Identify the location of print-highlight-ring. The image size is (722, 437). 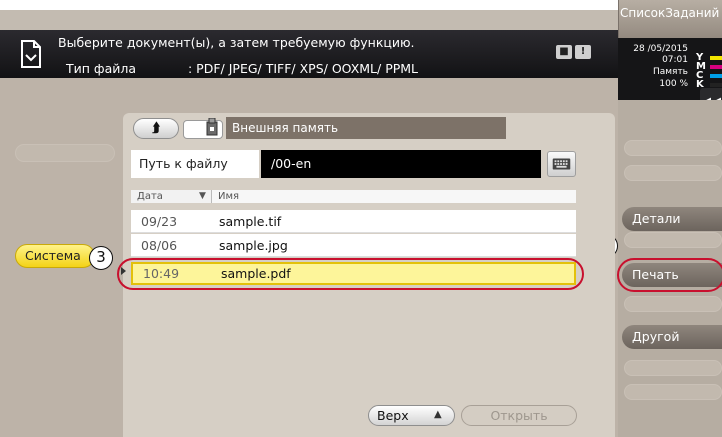
(669, 275).